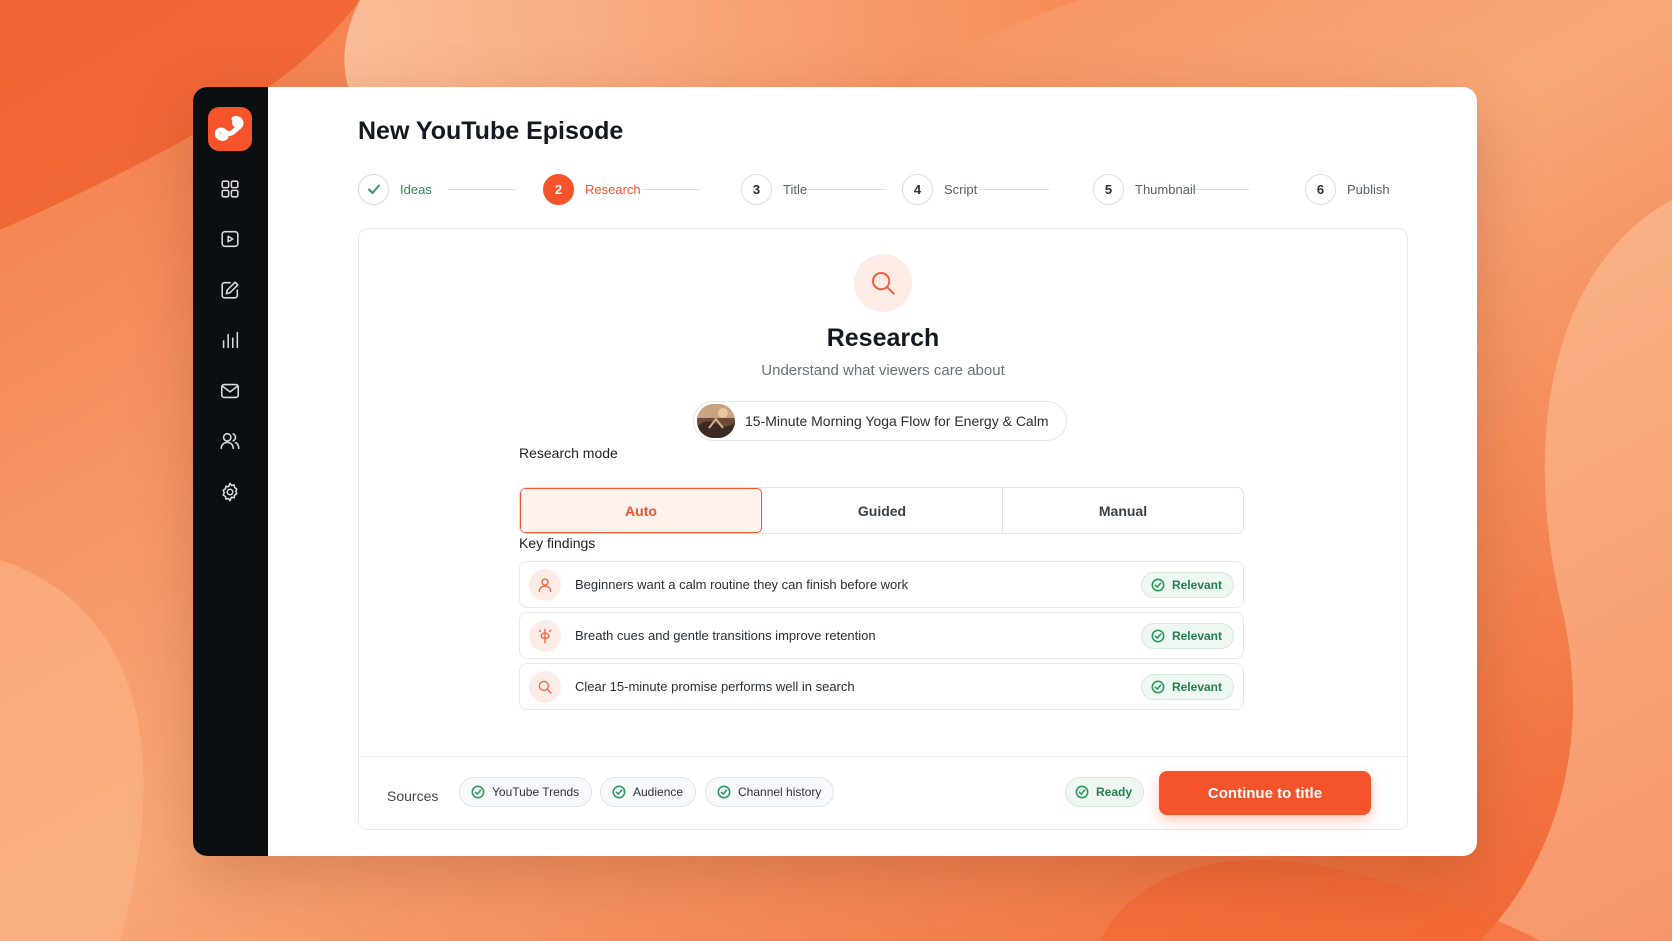 The image size is (1672, 941). Describe the element at coordinates (395, 189) in the screenshot. I see `step-ideas: Ideas` at that location.